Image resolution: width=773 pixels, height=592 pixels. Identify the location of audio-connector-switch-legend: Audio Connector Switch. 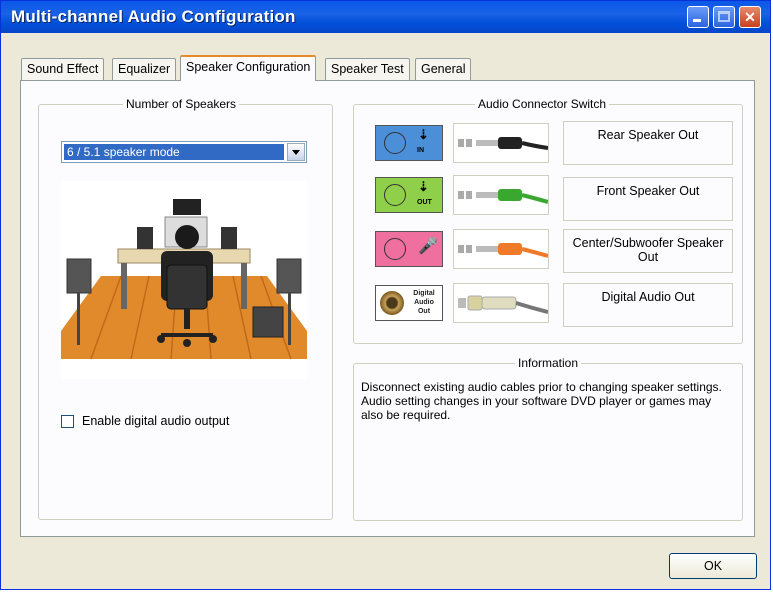
(542, 104).